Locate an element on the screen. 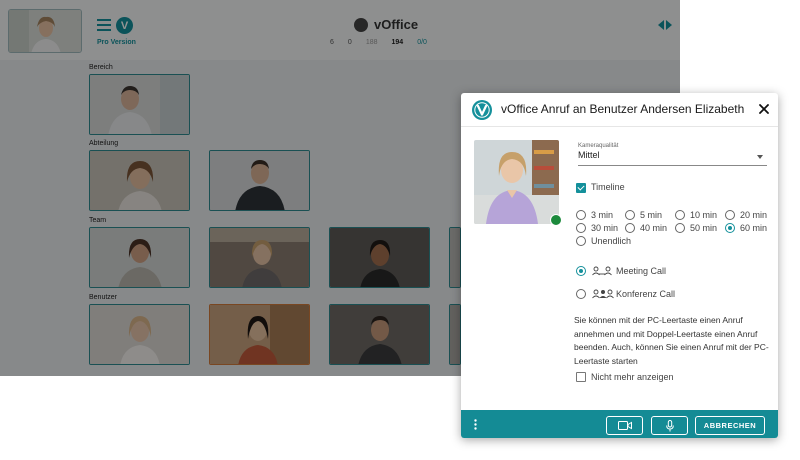  cancel-button-label: ABBRECHEN is located at coordinates (730, 425).